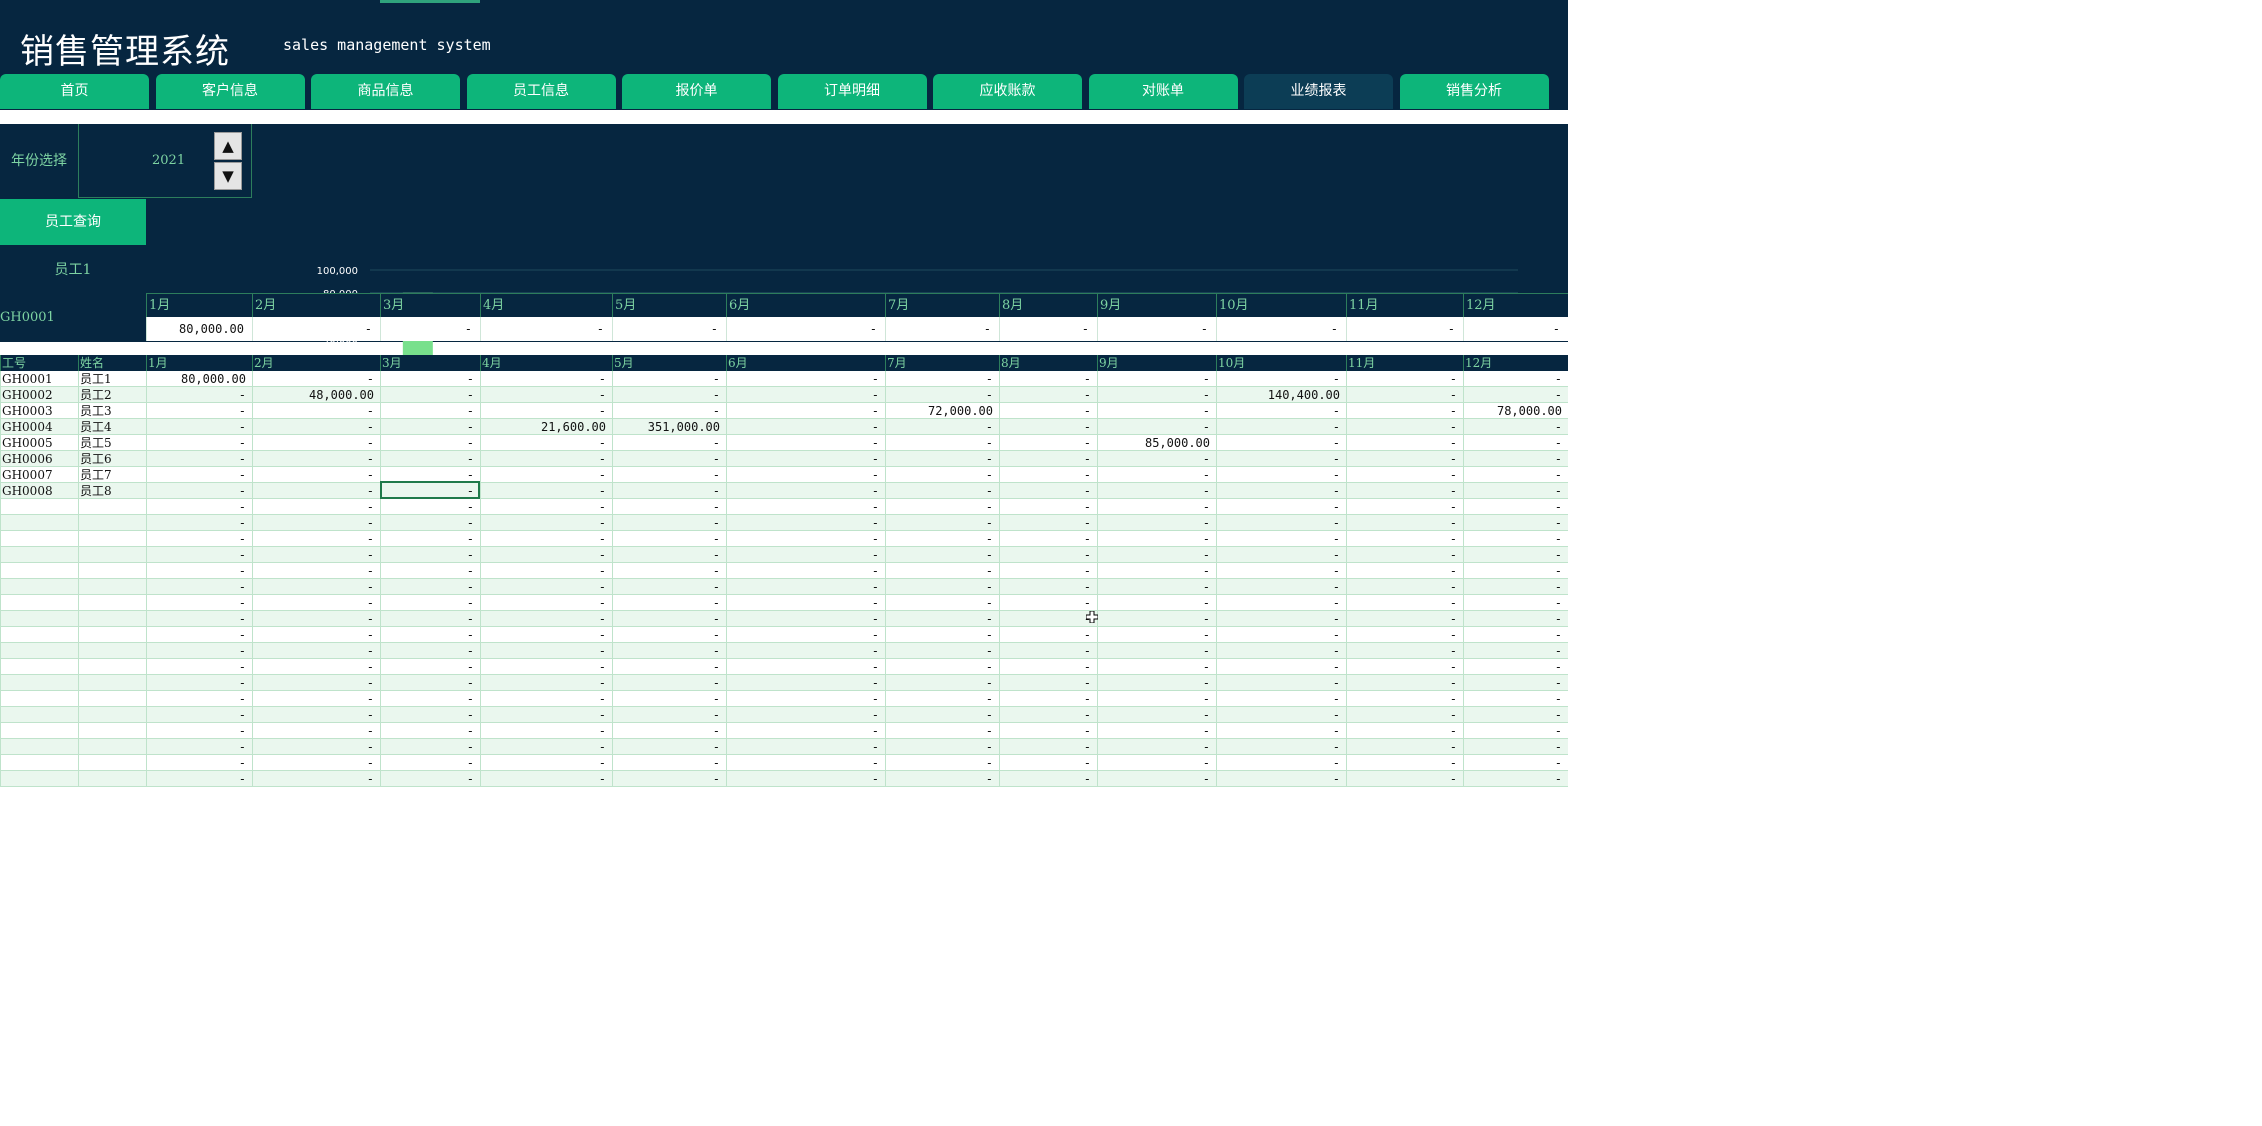 This screenshot has height=1126, width=2262. What do you see at coordinates (39, 411) in the screenshot?
I see `employee-id-cell: GH0003` at bounding box center [39, 411].